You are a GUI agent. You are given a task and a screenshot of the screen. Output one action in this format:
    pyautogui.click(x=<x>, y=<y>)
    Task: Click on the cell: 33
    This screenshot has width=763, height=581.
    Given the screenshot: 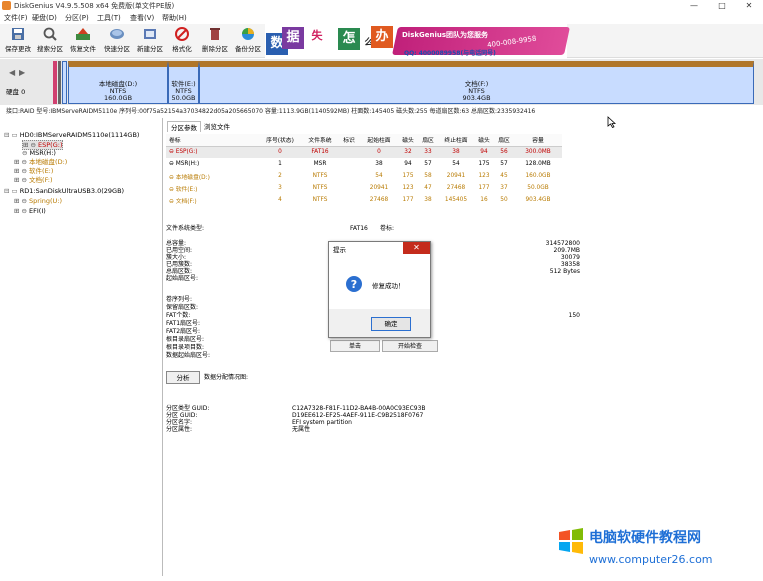 What is the action you would take?
    pyautogui.click(x=428, y=152)
    